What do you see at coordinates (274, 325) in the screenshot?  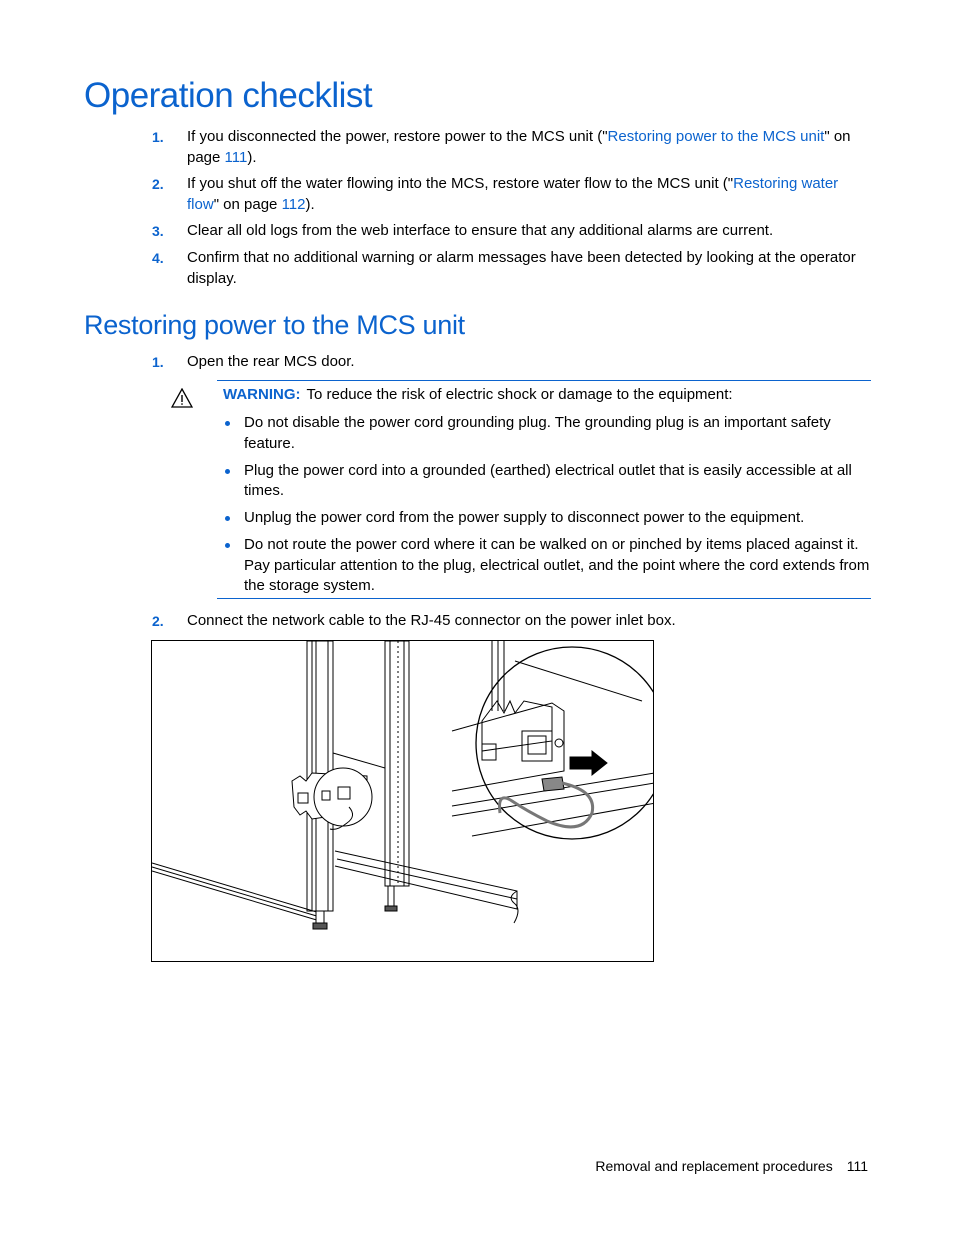 I see `section-title-restoring-power: Restoring power to the MCS unit` at bounding box center [274, 325].